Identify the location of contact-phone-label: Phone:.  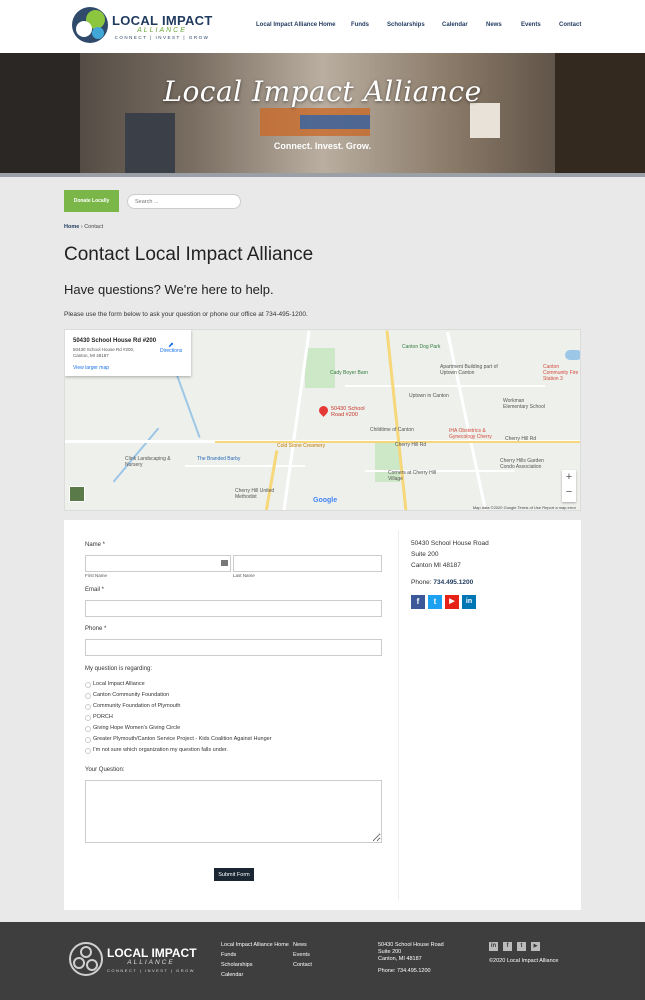
(421, 582).